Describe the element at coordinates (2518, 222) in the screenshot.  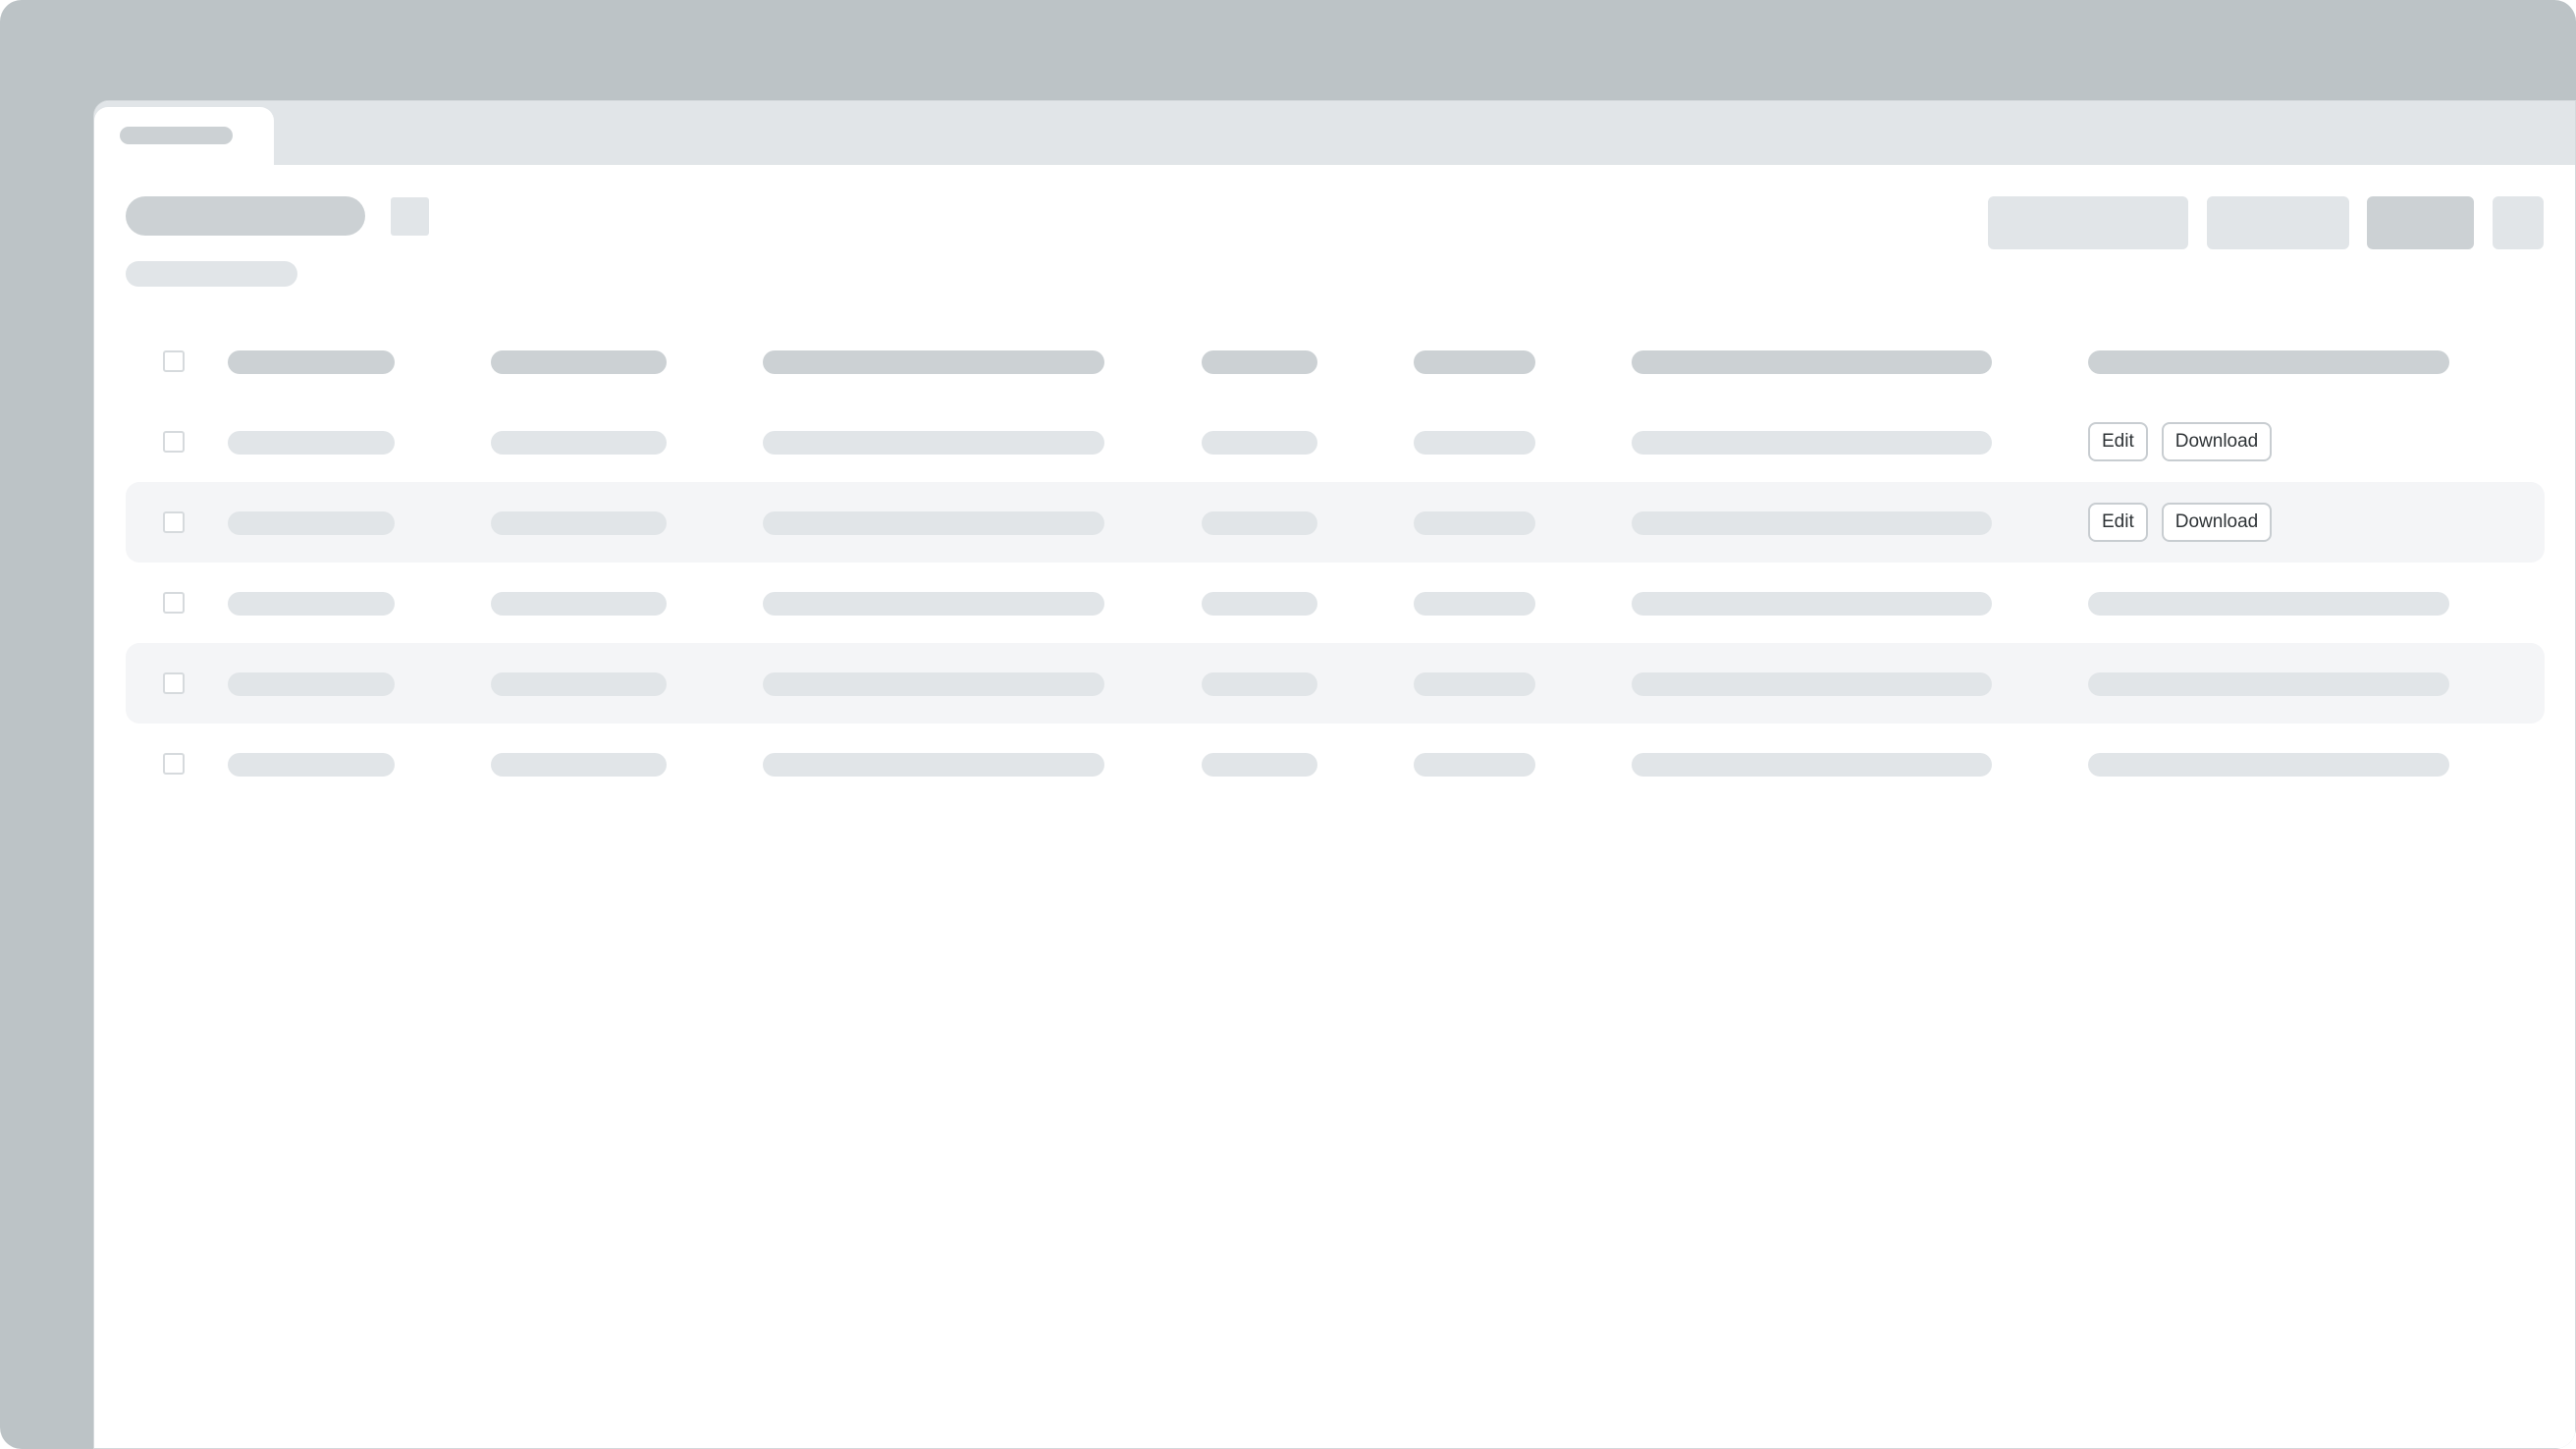
I see `toolbar-icon-button` at that location.